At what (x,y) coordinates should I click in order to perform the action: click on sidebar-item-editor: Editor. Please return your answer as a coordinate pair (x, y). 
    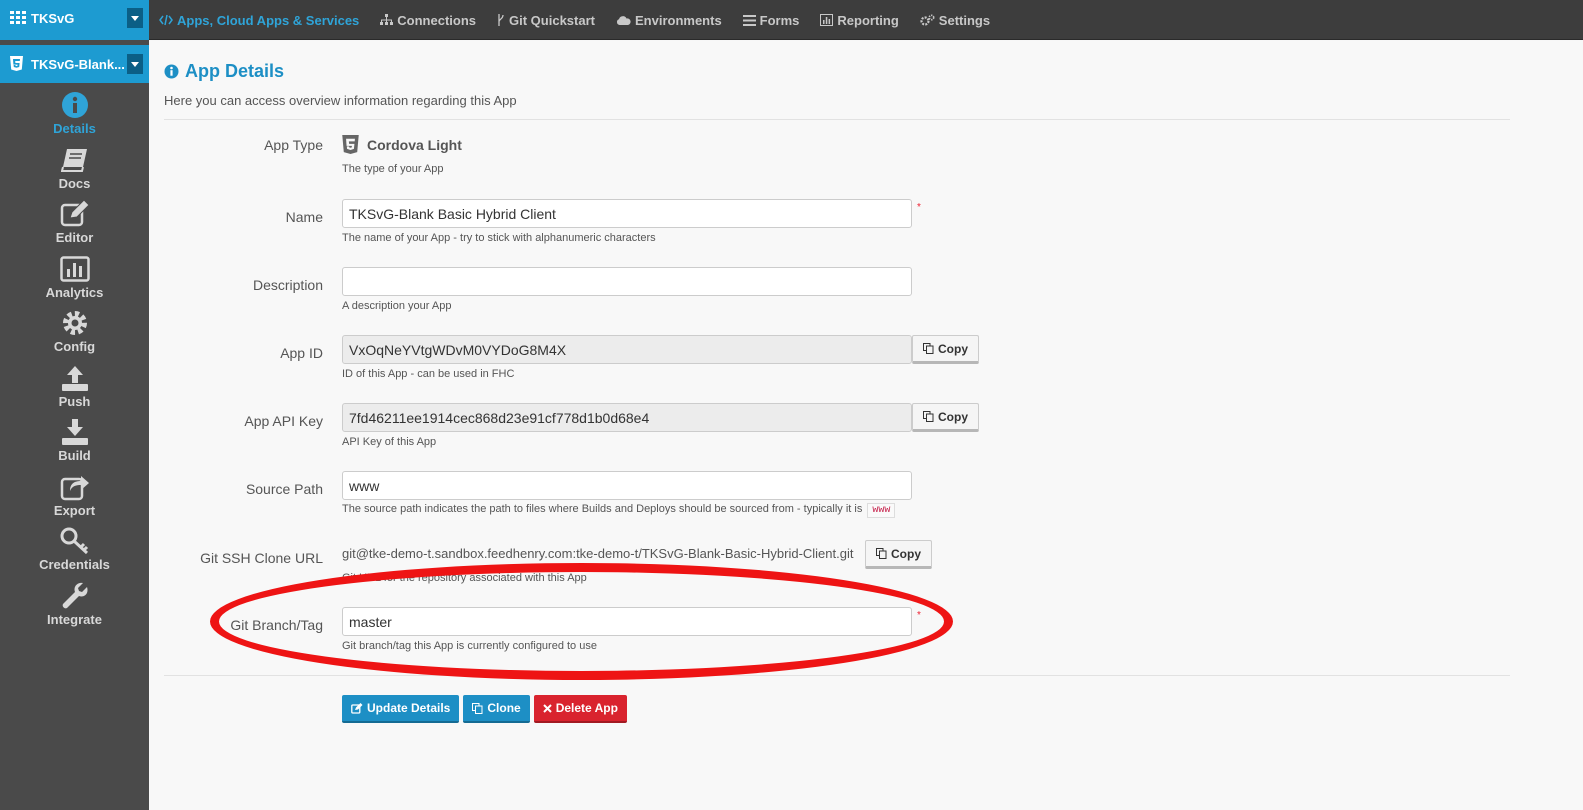
    Looking at the image, I should click on (74, 225).